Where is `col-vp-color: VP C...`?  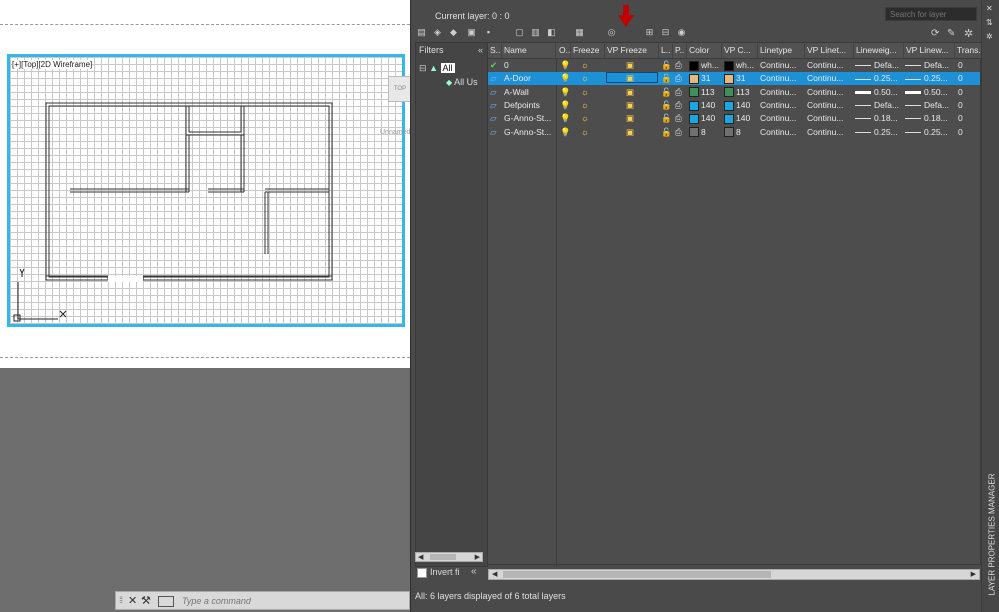
col-vp-color: VP C... is located at coordinates (740, 50).